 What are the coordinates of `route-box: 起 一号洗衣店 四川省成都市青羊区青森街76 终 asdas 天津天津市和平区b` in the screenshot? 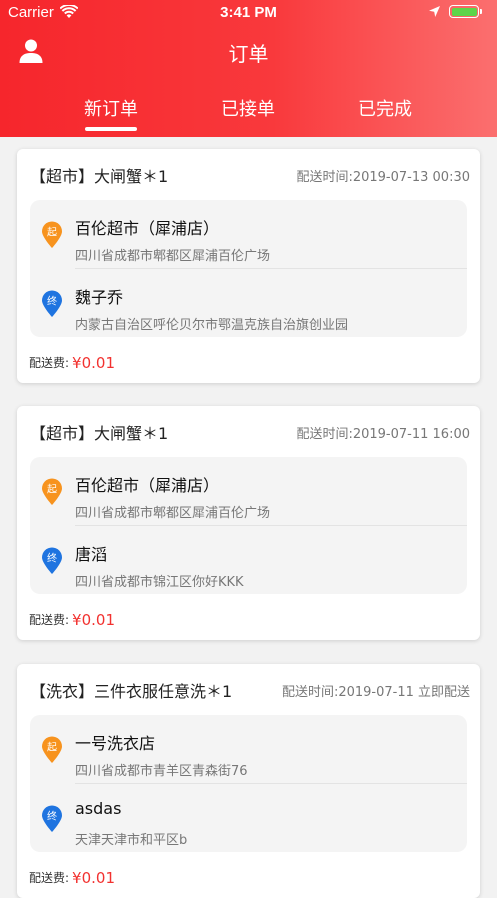 It's located at (248, 783).